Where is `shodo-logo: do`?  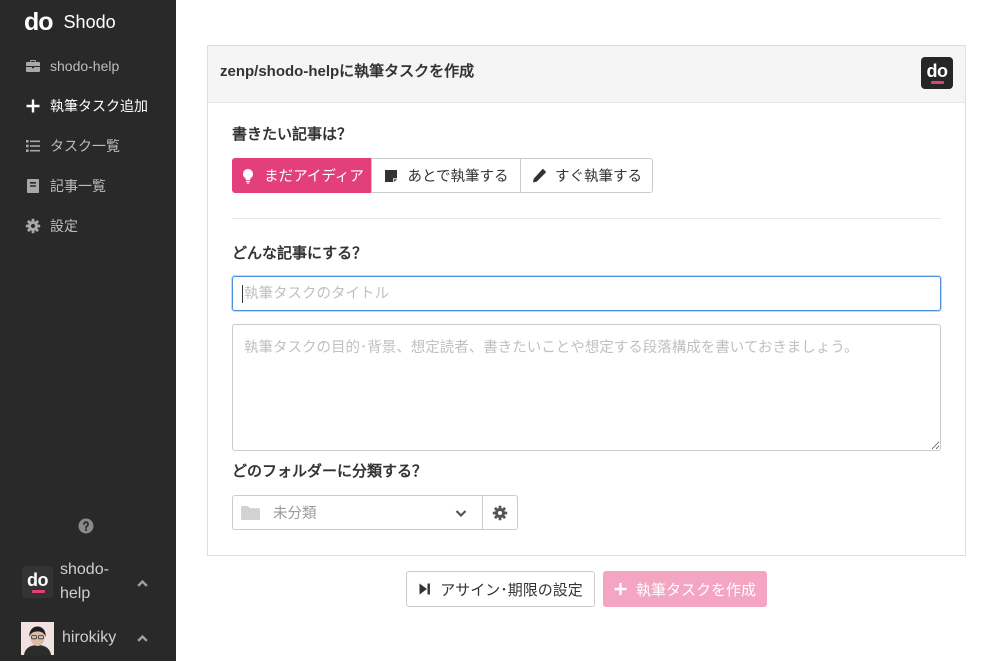 shodo-logo: do is located at coordinates (937, 73).